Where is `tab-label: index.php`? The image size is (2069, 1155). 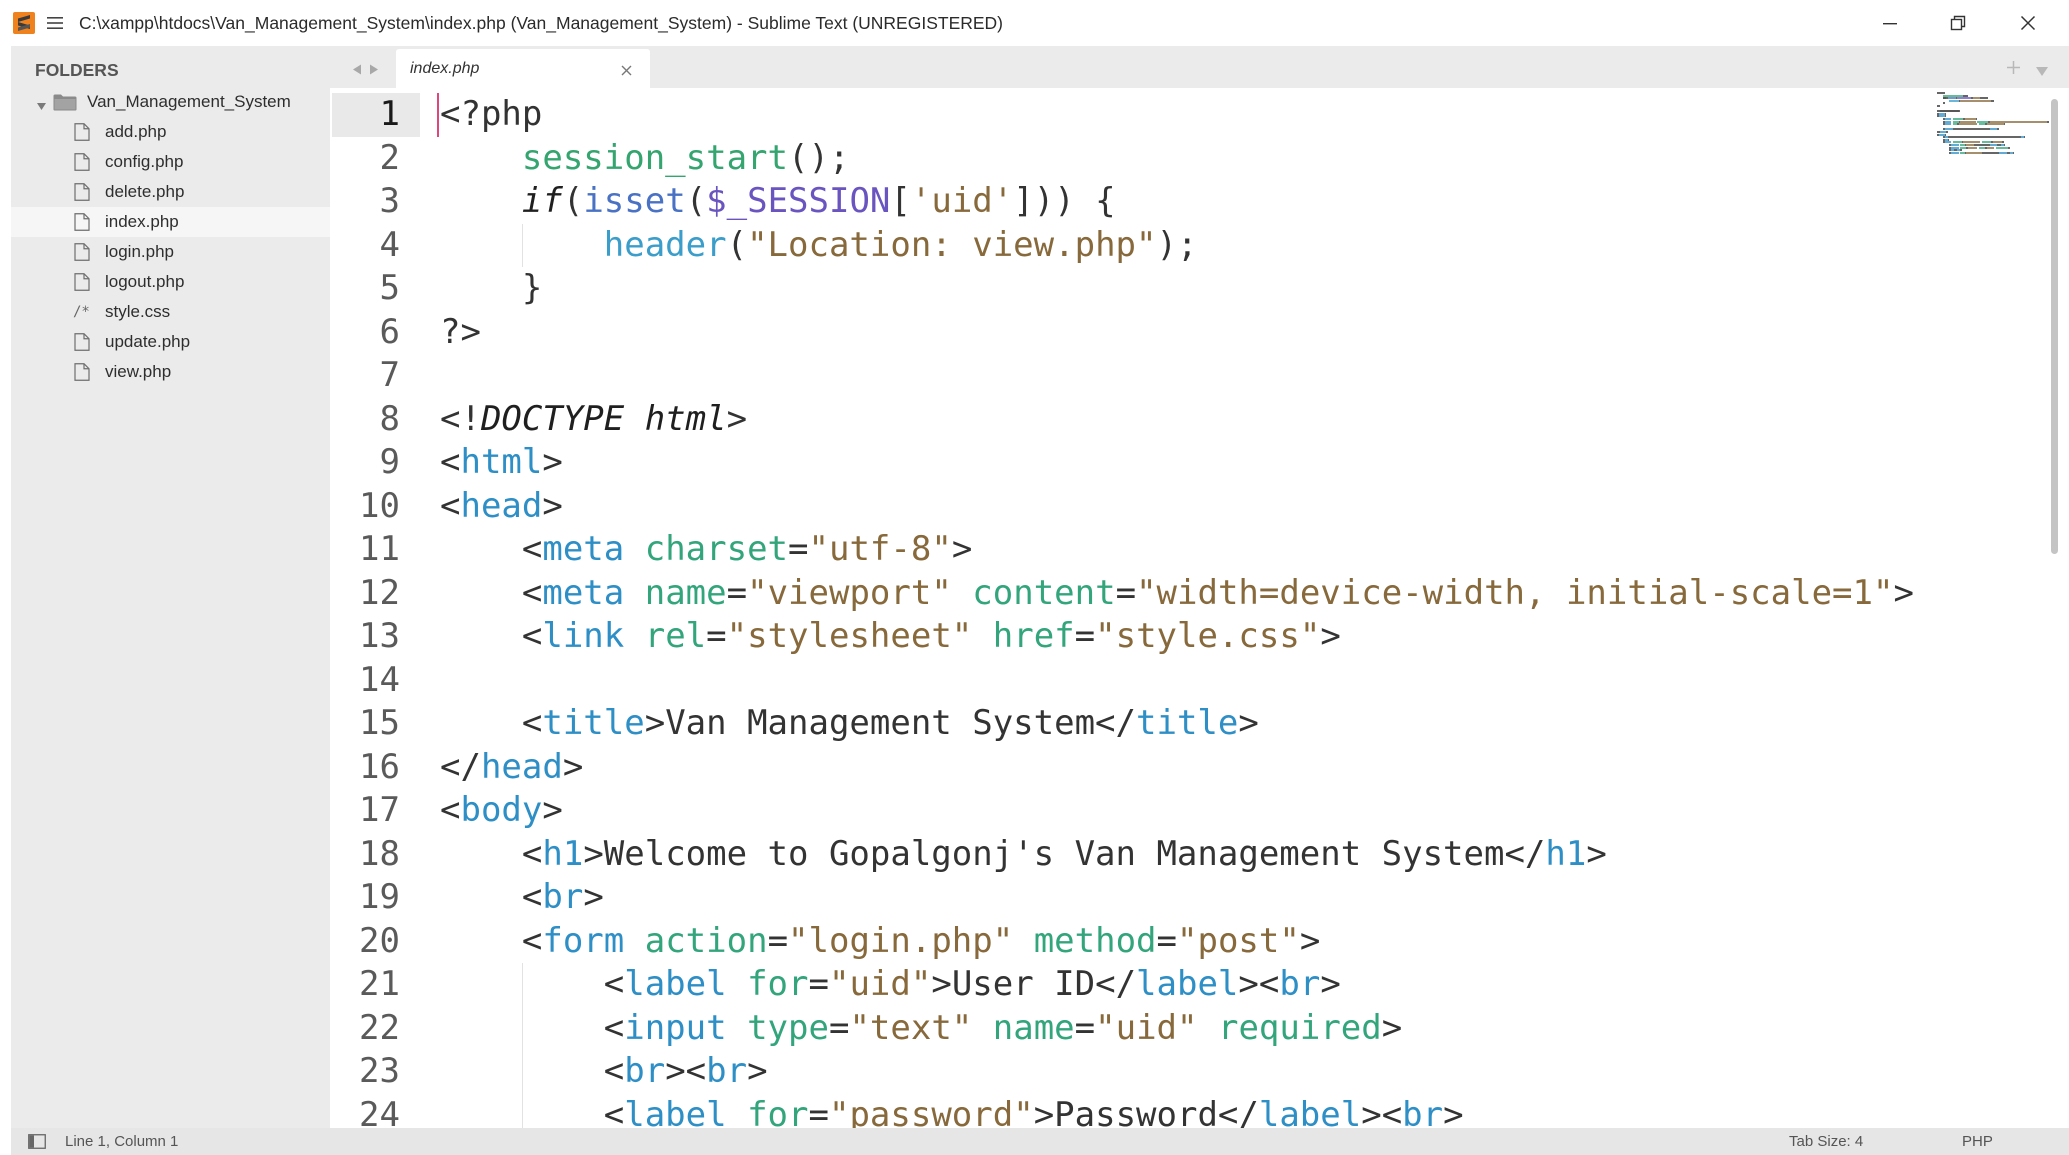
tab-label: index.php is located at coordinates (445, 68).